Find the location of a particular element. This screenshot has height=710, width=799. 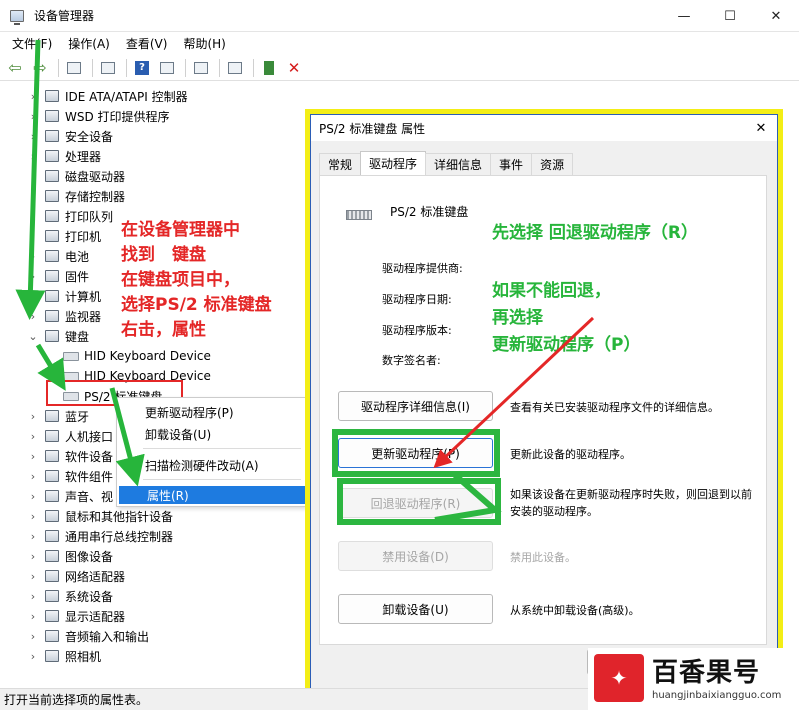

watermark-url: huangjinbaixiangguo.com is located at coordinates (717, 695).